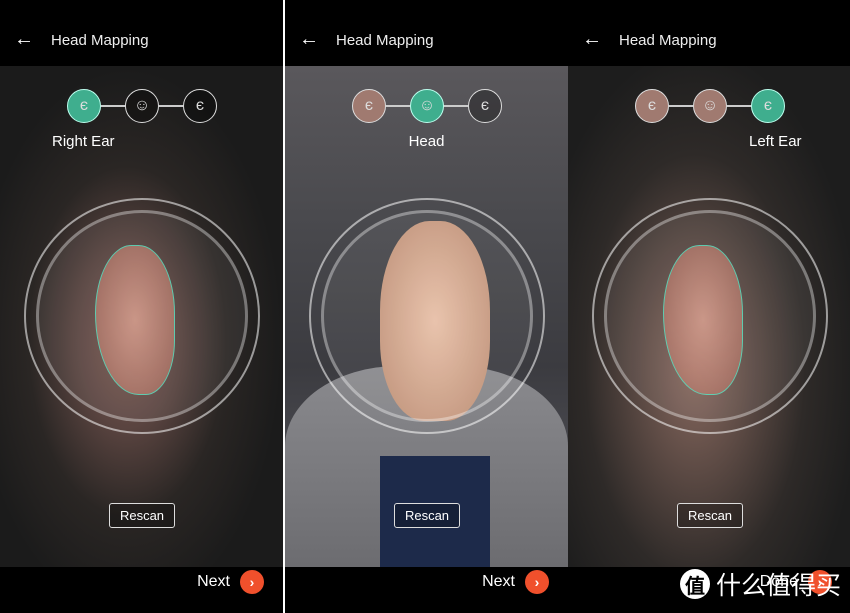 This screenshot has width=850, height=613. I want to click on watermark-logo: 值, so click(695, 584).